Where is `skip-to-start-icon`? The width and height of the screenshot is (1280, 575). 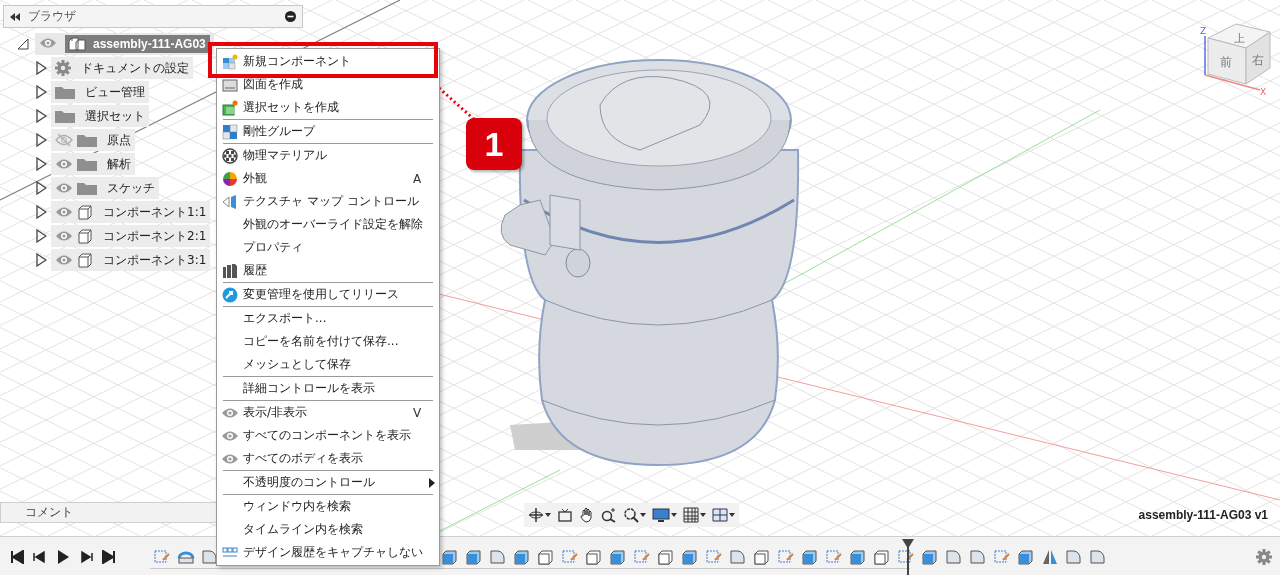 skip-to-start-icon is located at coordinates (17, 556).